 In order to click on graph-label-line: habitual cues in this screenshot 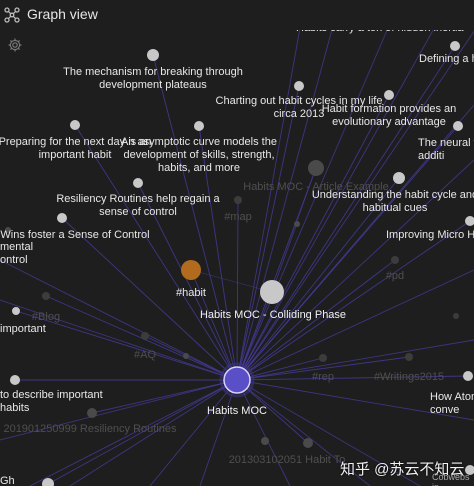, I will do `click(395, 208)`.